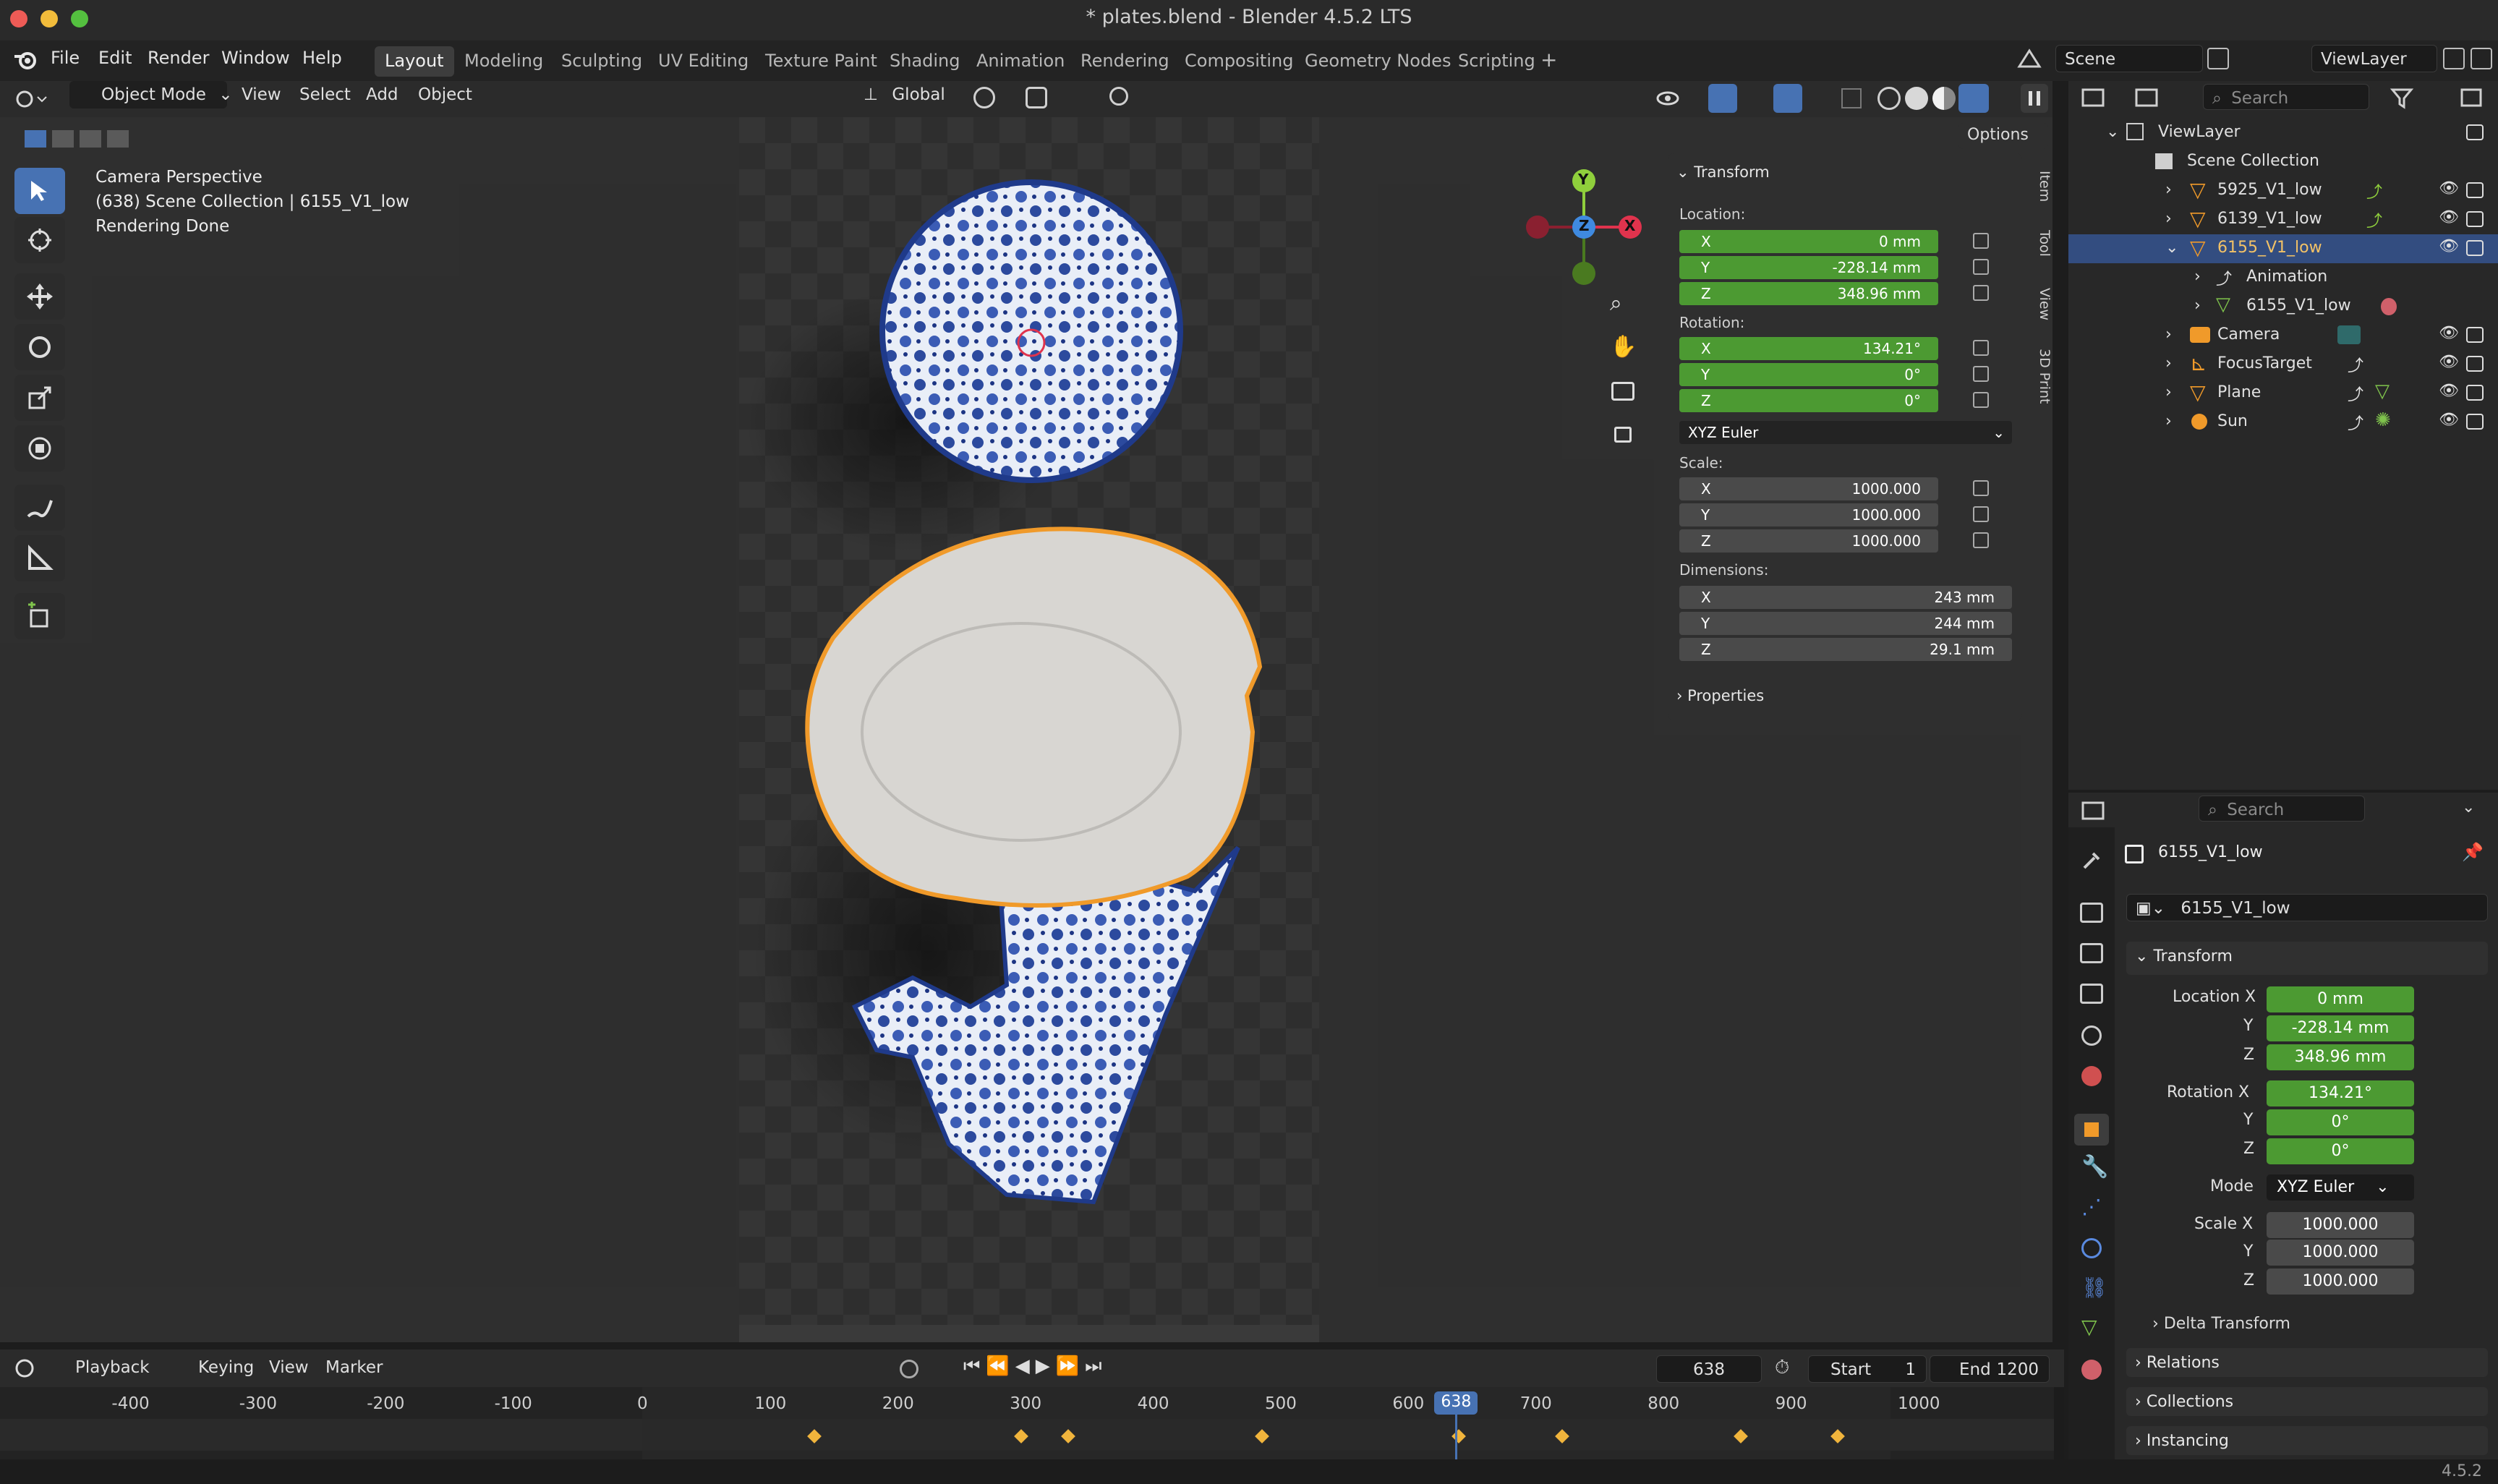 Image resolution: width=2498 pixels, height=1484 pixels. Describe the element at coordinates (2283, 306) in the screenshot. I see `outliner-row-mesh-data: › ▽ 6155_V1_low` at that location.